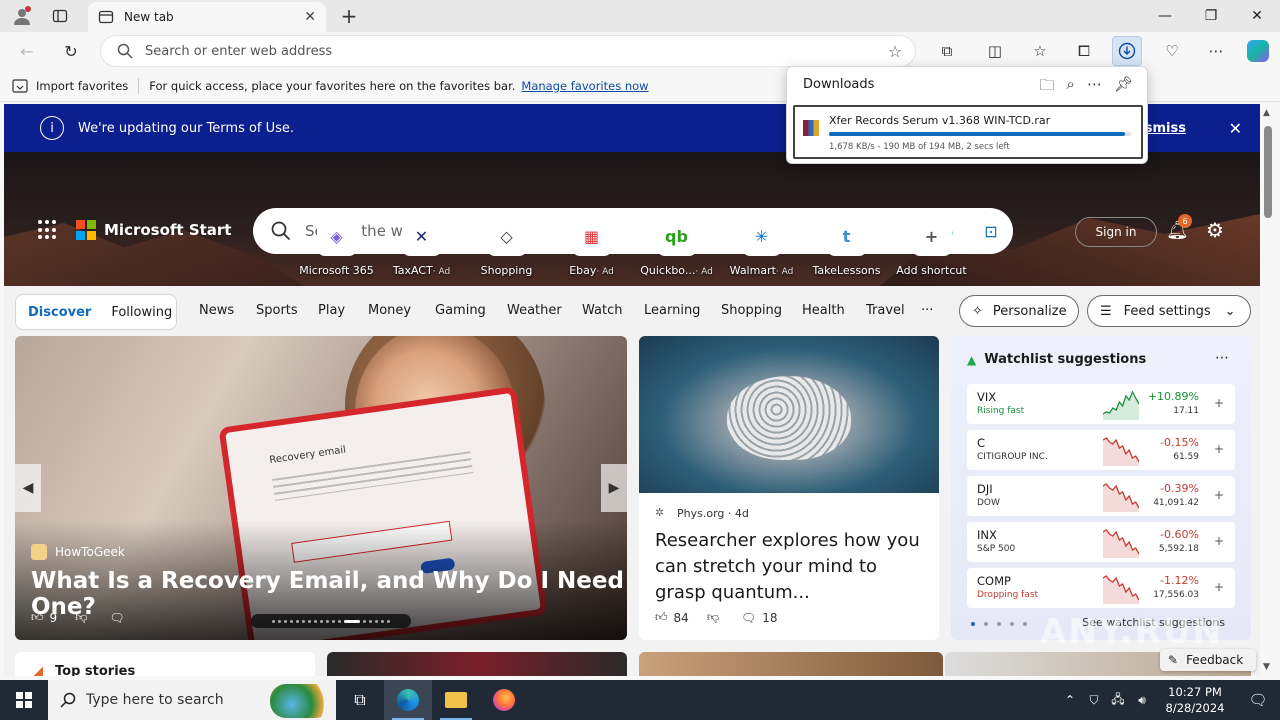 The image size is (1280, 720). I want to click on personalize-button: ✧ Personalize, so click(1019, 311).